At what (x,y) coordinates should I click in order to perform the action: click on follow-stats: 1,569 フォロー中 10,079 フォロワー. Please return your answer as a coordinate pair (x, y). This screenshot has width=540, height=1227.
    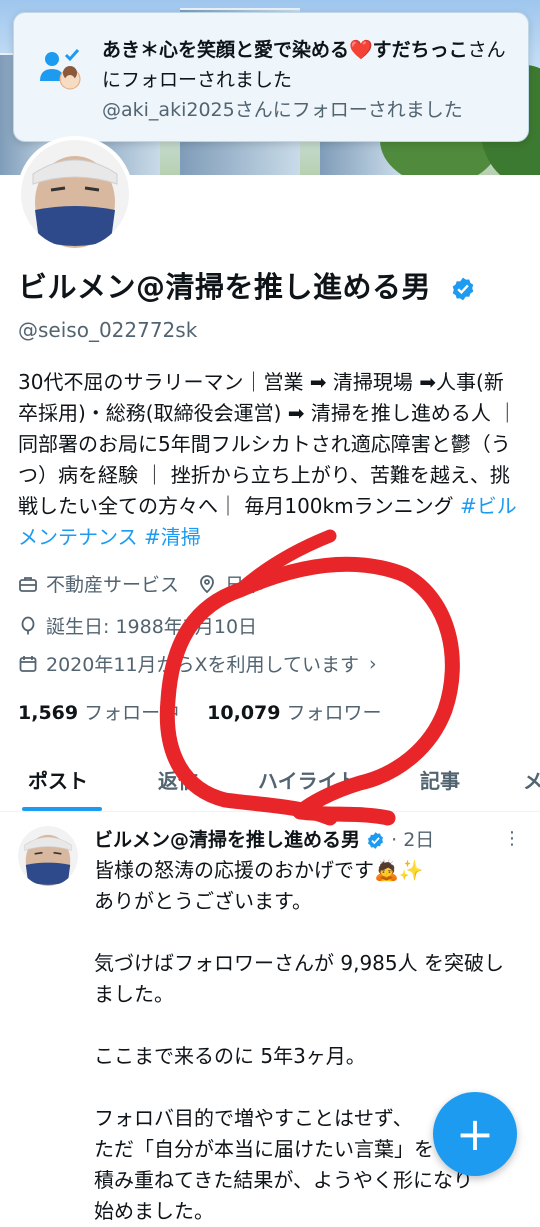
    Looking at the image, I should click on (200, 711).